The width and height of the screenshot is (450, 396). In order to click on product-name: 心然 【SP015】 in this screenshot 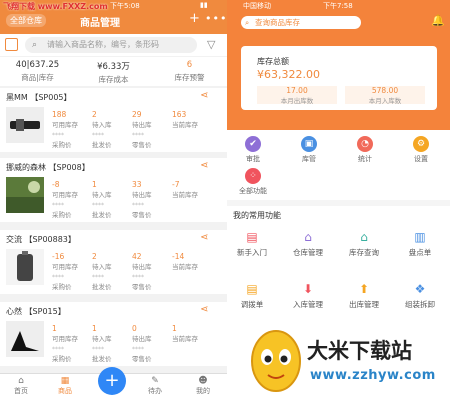, I will do `click(36, 311)`.